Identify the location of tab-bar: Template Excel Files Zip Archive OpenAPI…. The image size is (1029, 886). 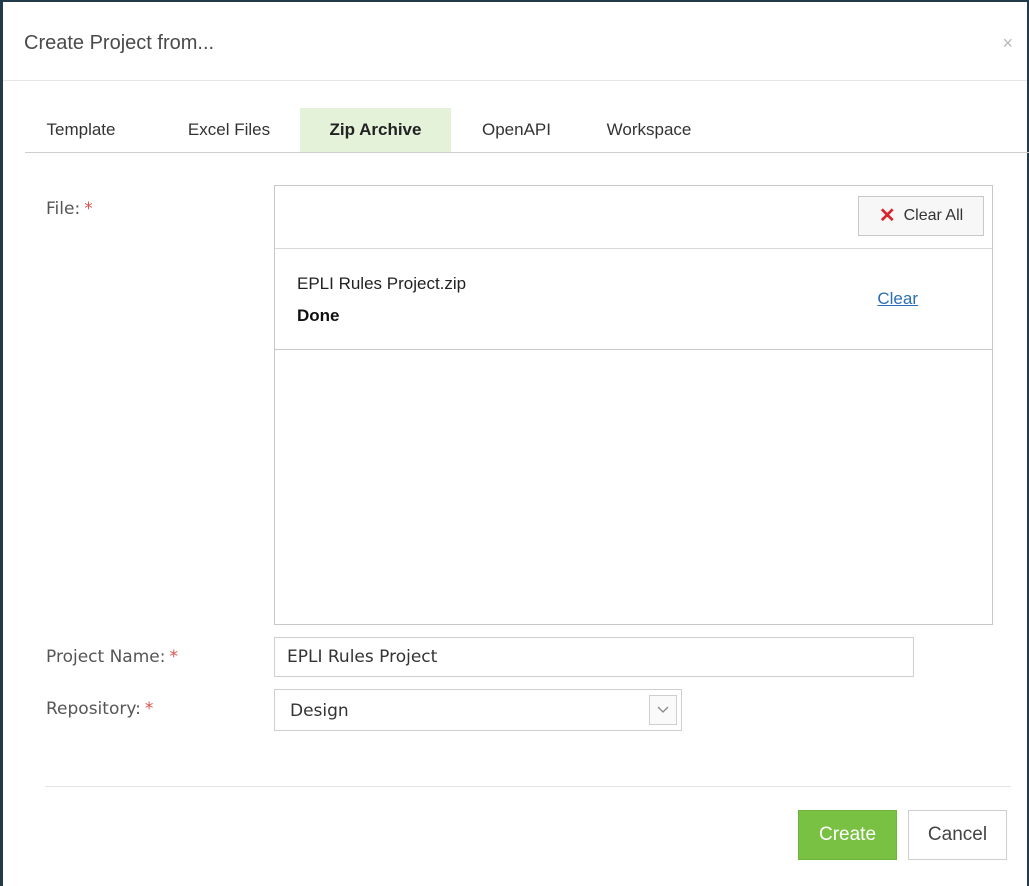
(527, 130).